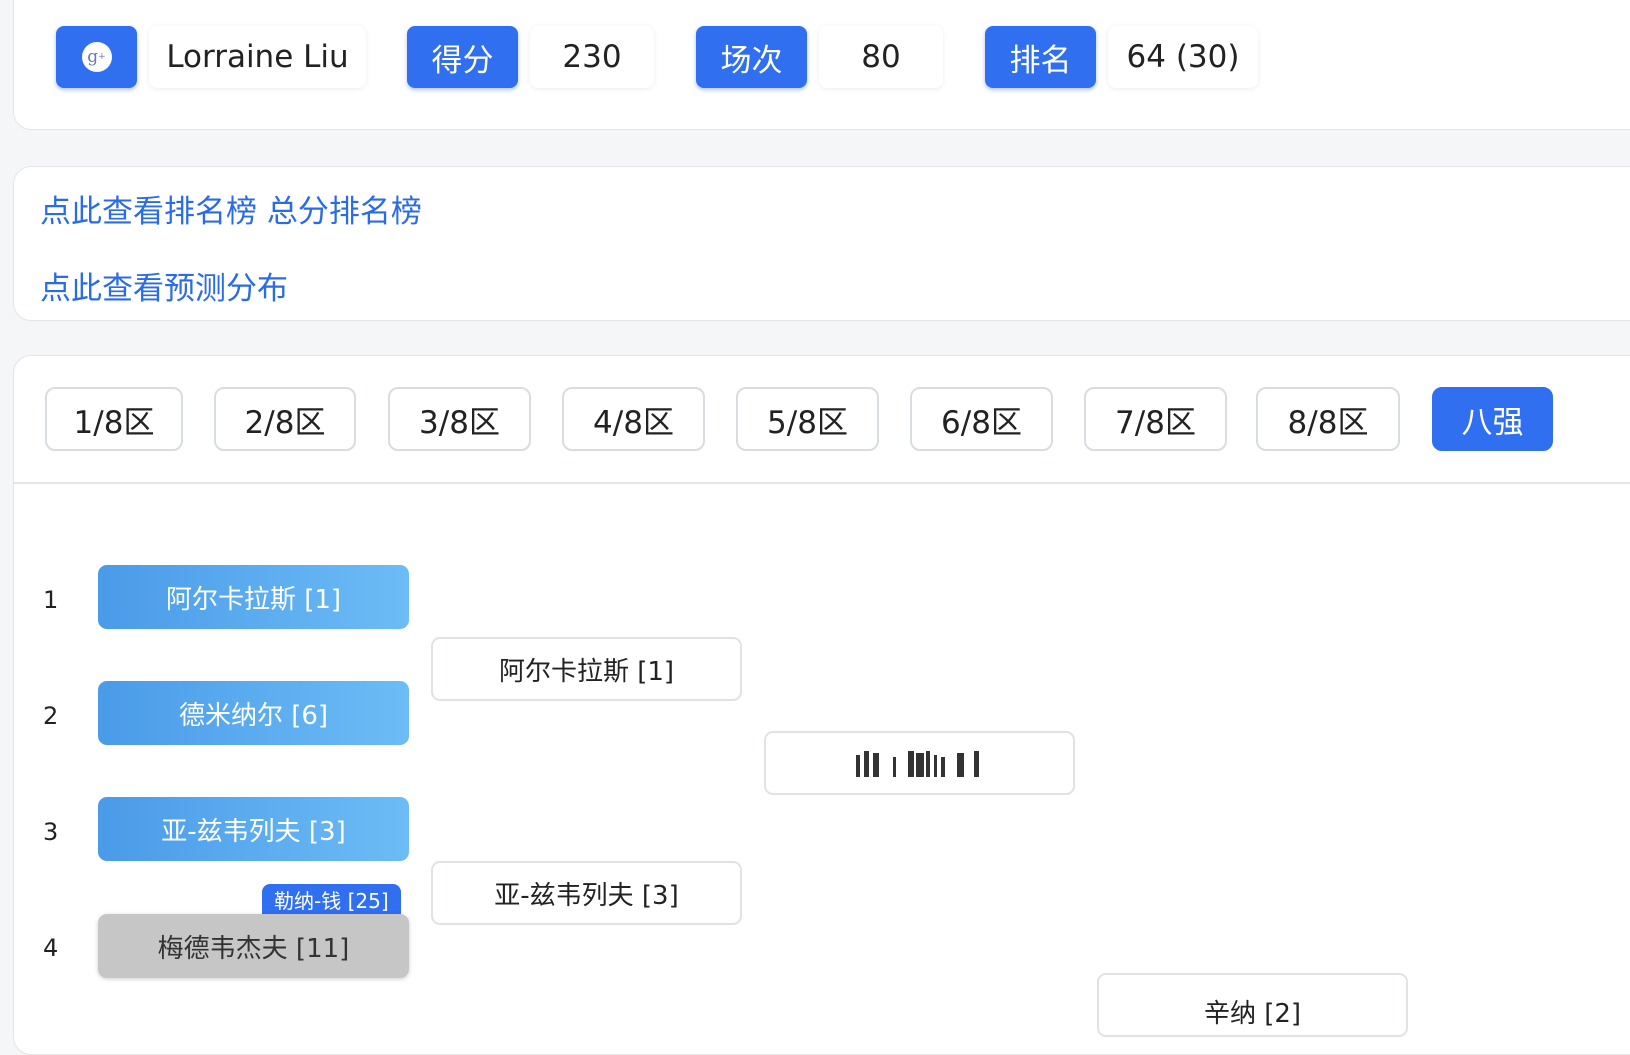  Describe the element at coordinates (148, 212) in the screenshot. I see `ranking-link: 点此查看排名榜` at that location.